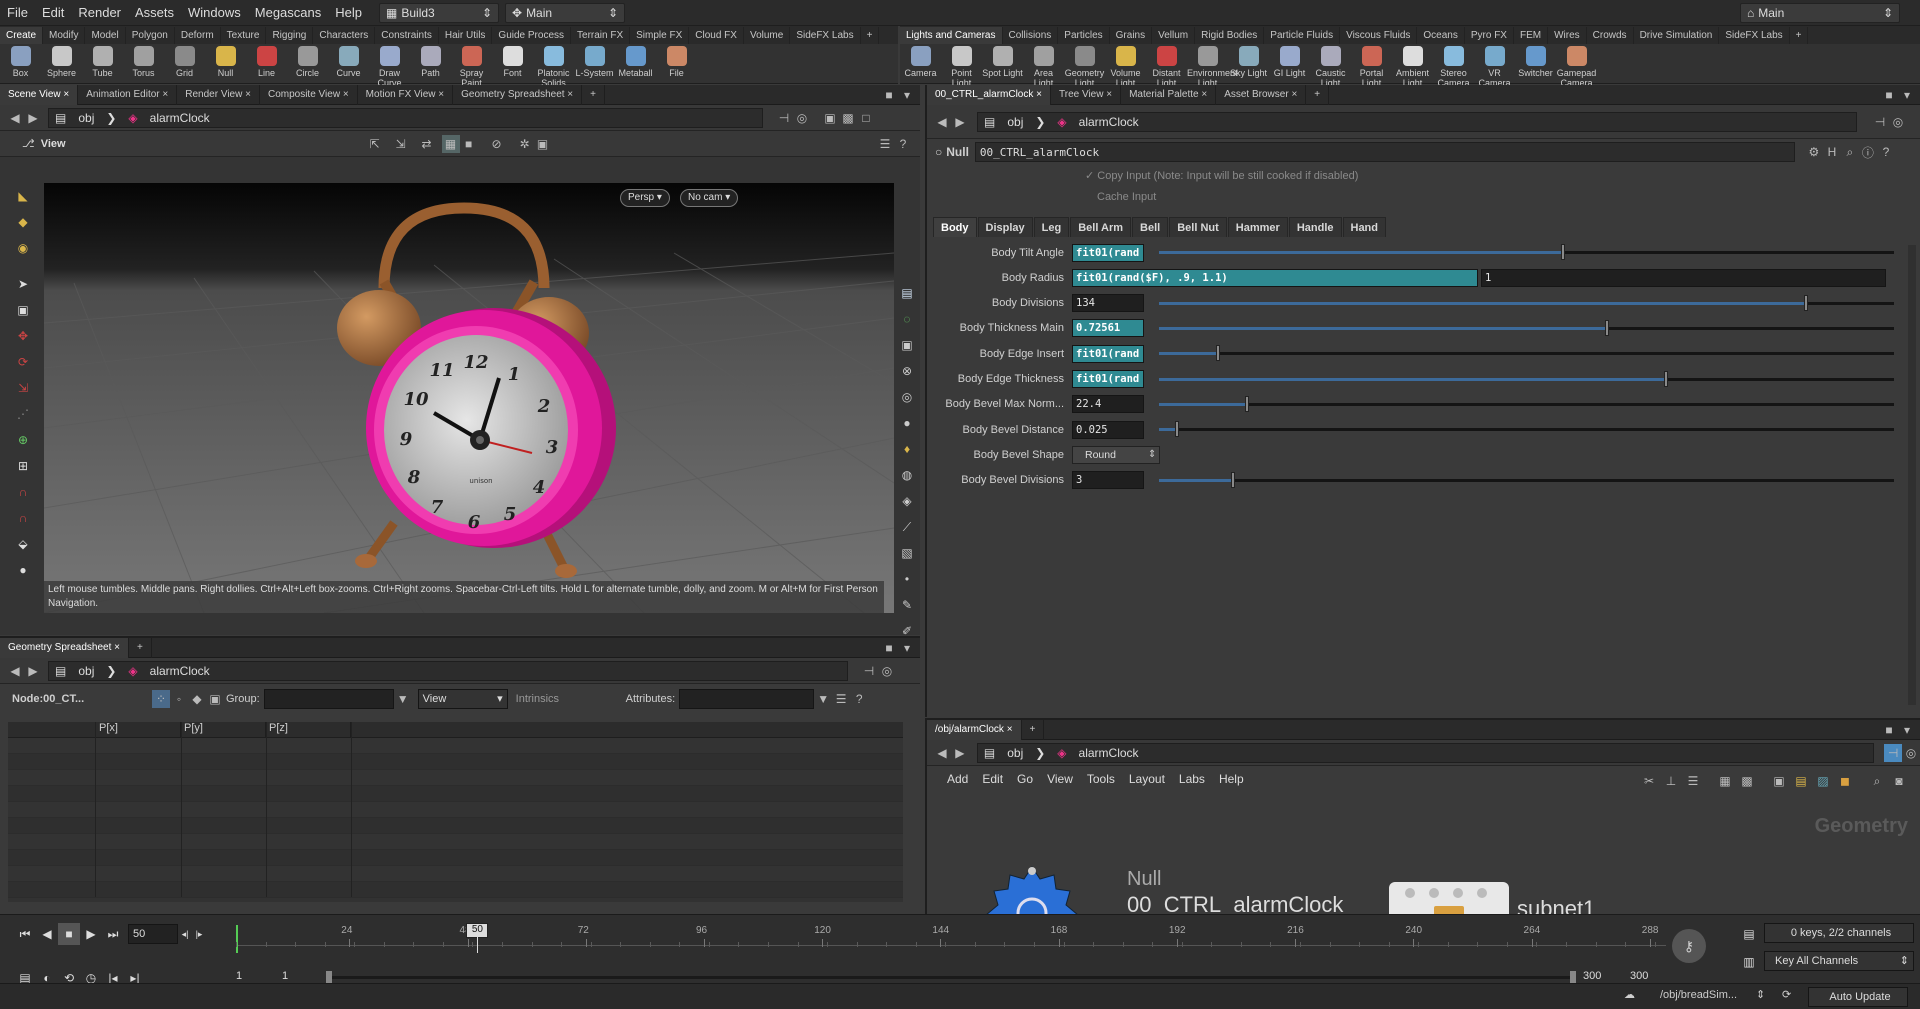 The height and width of the screenshot is (1009, 1920). What do you see at coordinates (645, 198) in the screenshot?
I see `persp-menu: Persp ▾` at bounding box center [645, 198].